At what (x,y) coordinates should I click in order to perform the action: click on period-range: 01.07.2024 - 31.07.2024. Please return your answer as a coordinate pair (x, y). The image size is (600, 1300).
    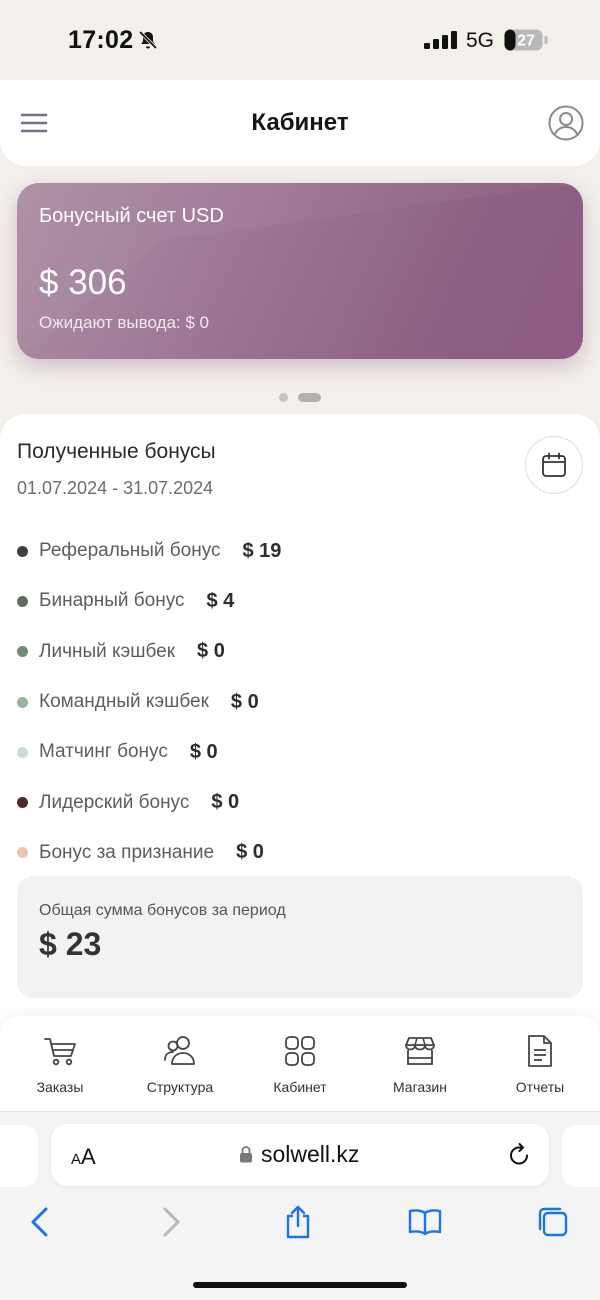
    Looking at the image, I should click on (115, 488).